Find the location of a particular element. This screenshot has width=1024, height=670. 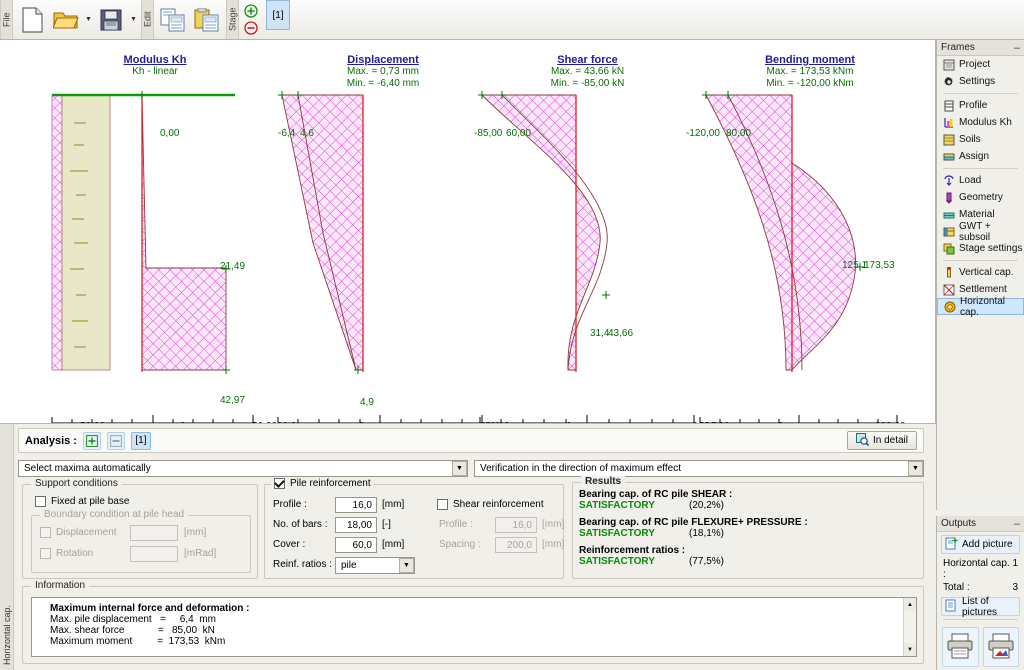

paste-button is located at coordinates (207, 20).